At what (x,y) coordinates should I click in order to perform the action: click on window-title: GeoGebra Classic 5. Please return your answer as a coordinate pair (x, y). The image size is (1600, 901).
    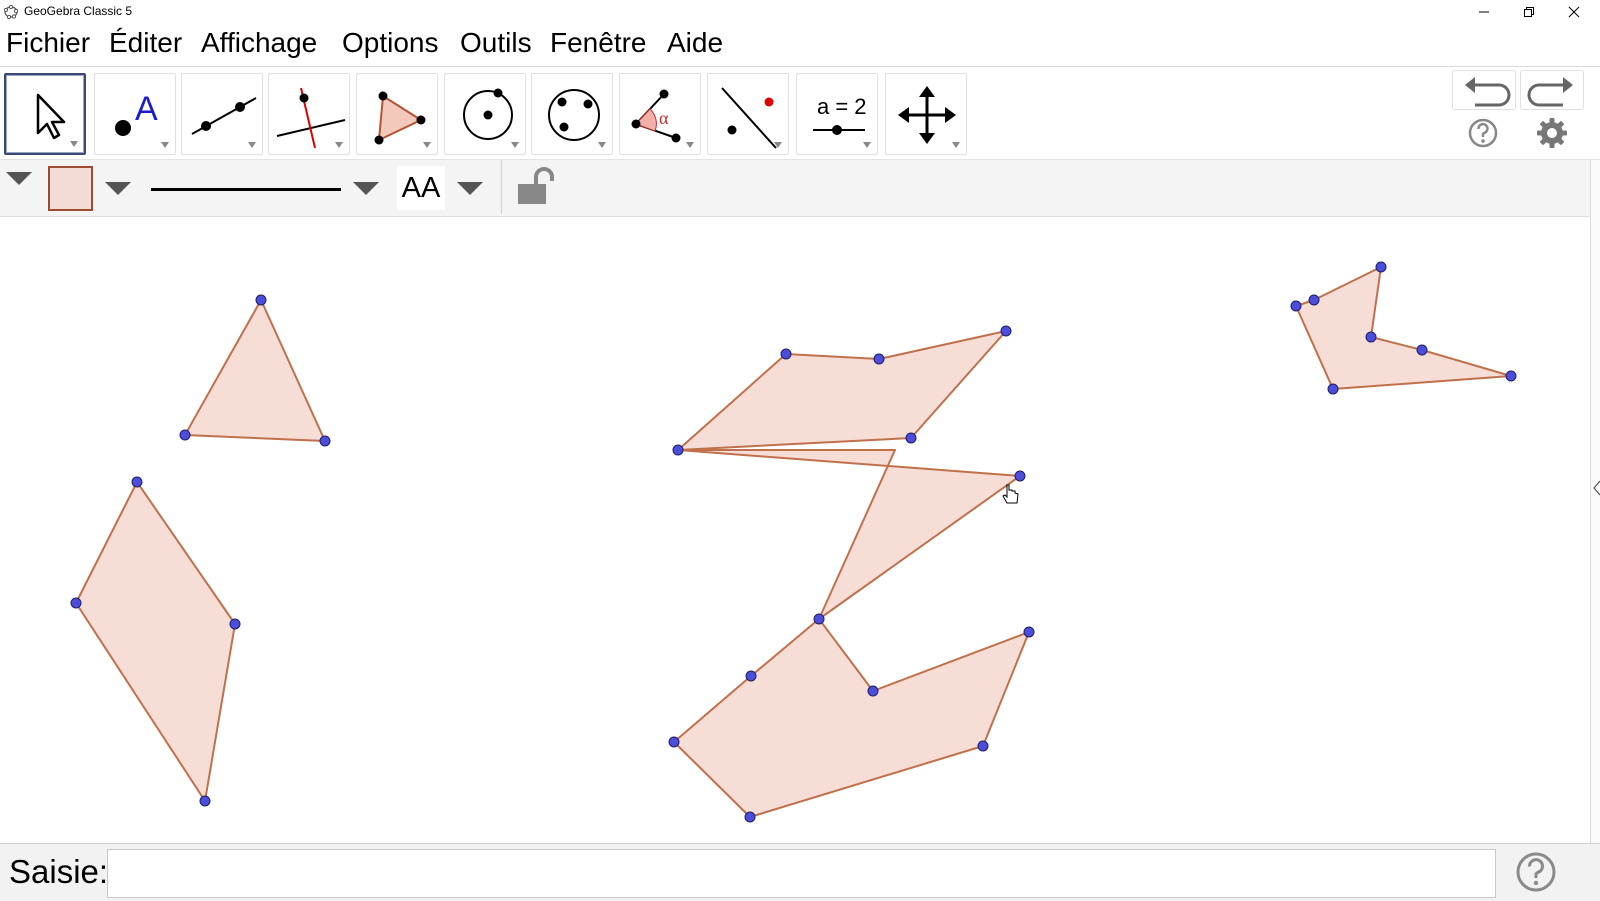
    Looking at the image, I should click on (78, 11).